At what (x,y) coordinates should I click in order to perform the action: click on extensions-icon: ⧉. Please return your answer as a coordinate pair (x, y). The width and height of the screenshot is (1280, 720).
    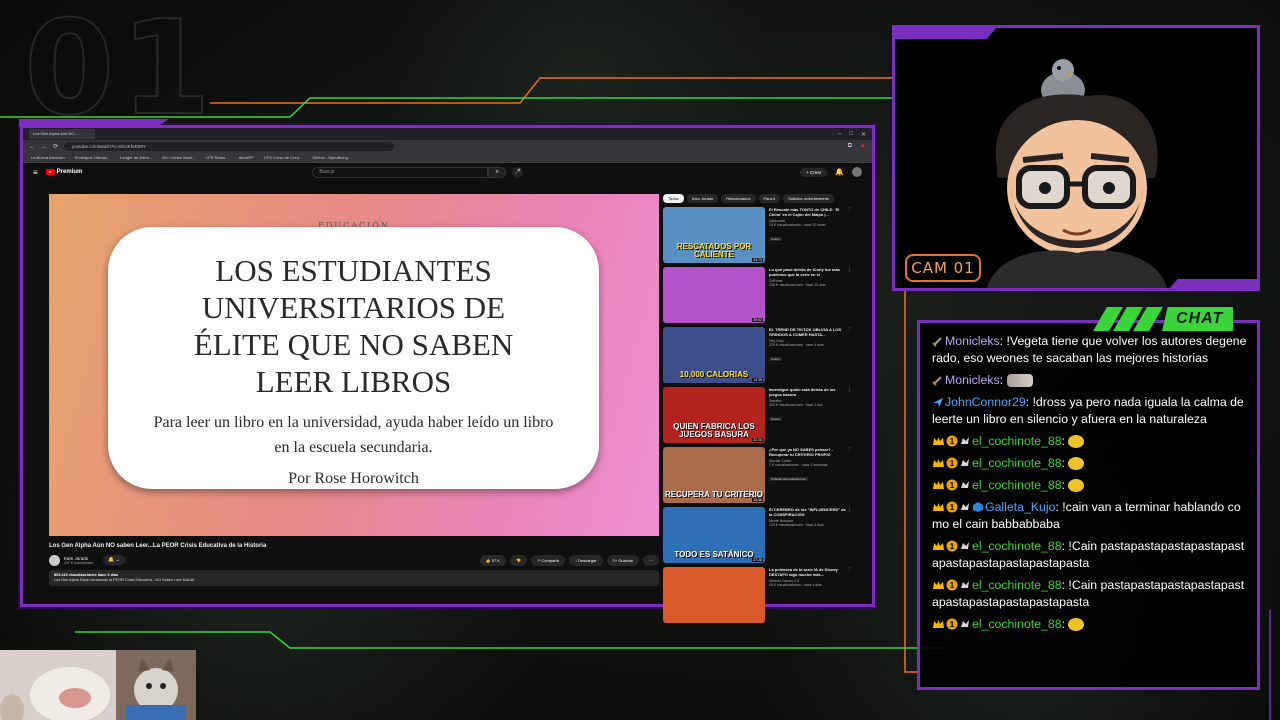
    Looking at the image, I should click on (850, 146).